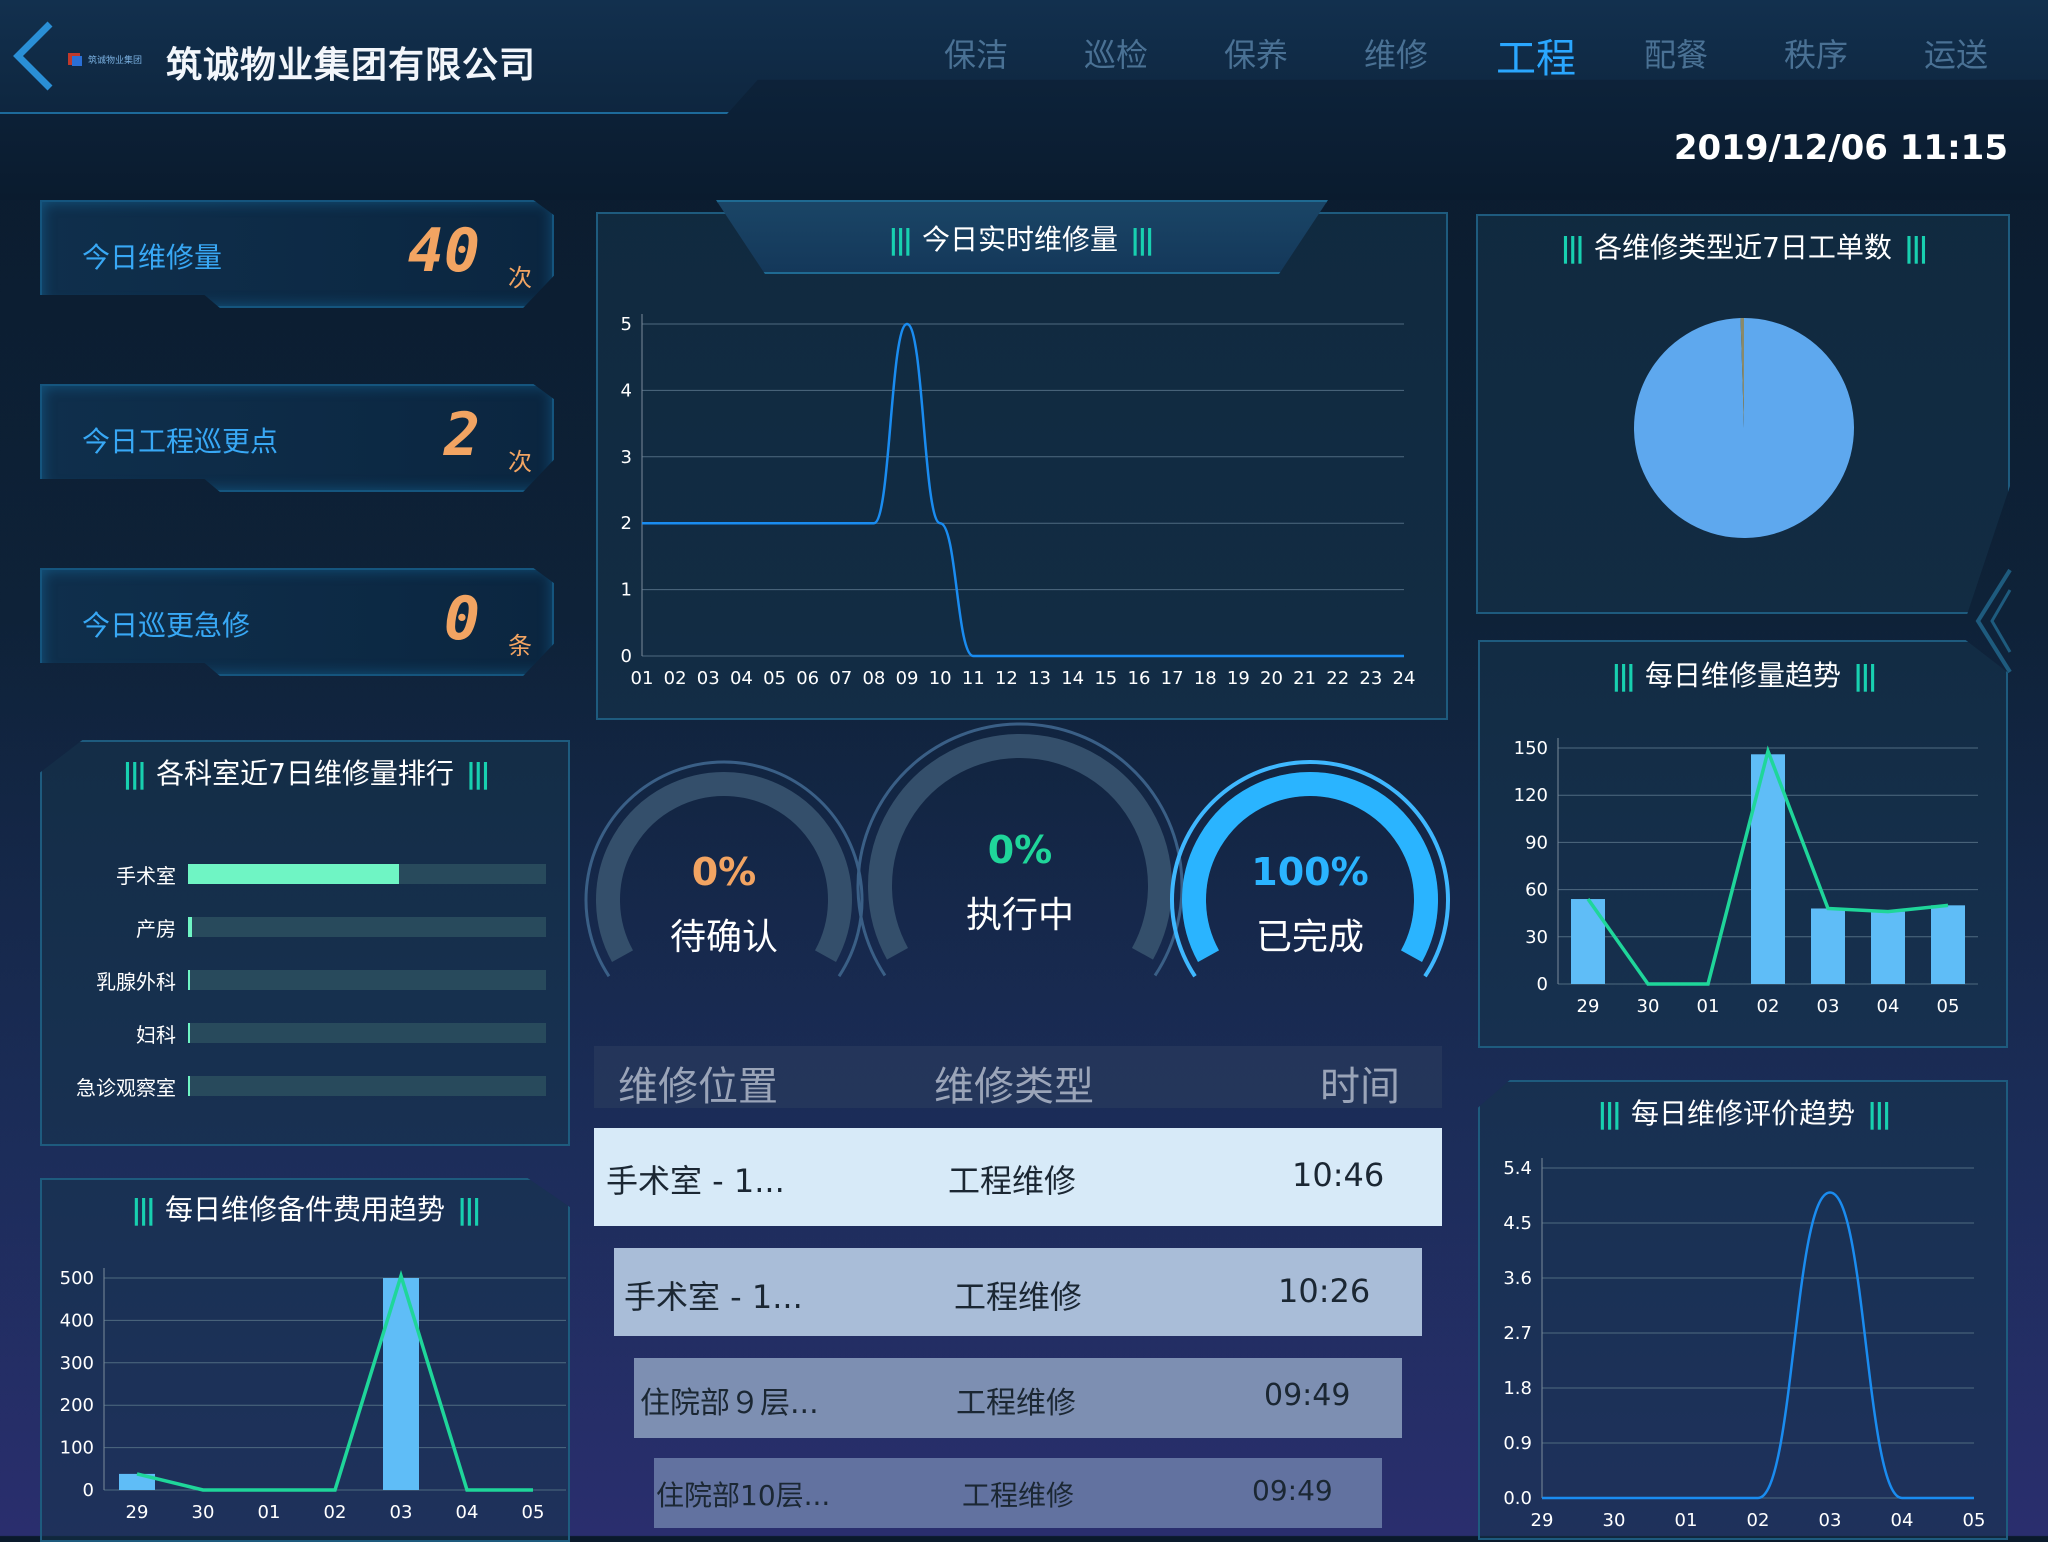 The width and height of the screenshot is (2048, 1542). I want to click on y-tick-label: 100, so click(77, 1448).